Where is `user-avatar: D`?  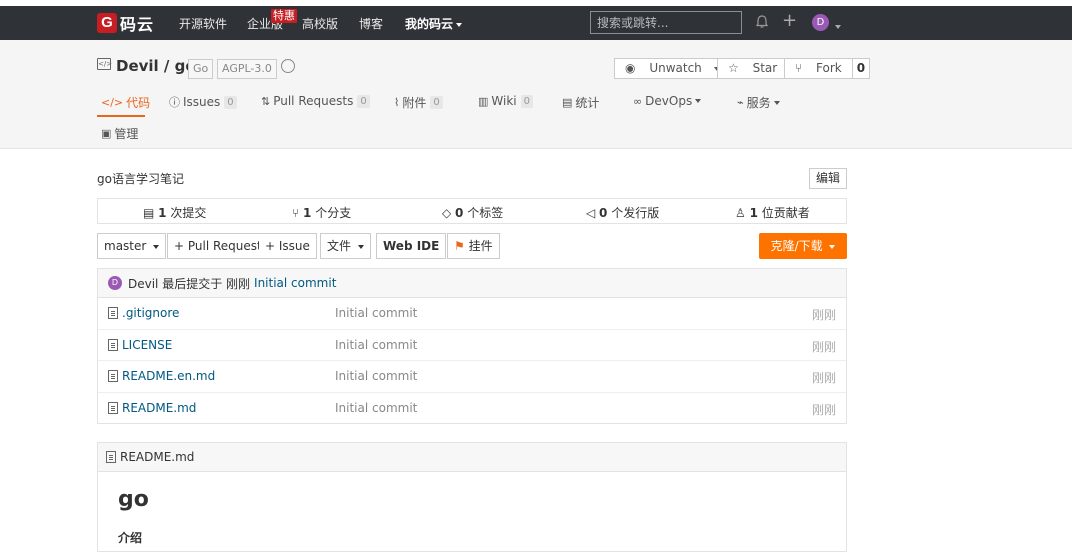
user-avatar: D is located at coordinates (820, 22).